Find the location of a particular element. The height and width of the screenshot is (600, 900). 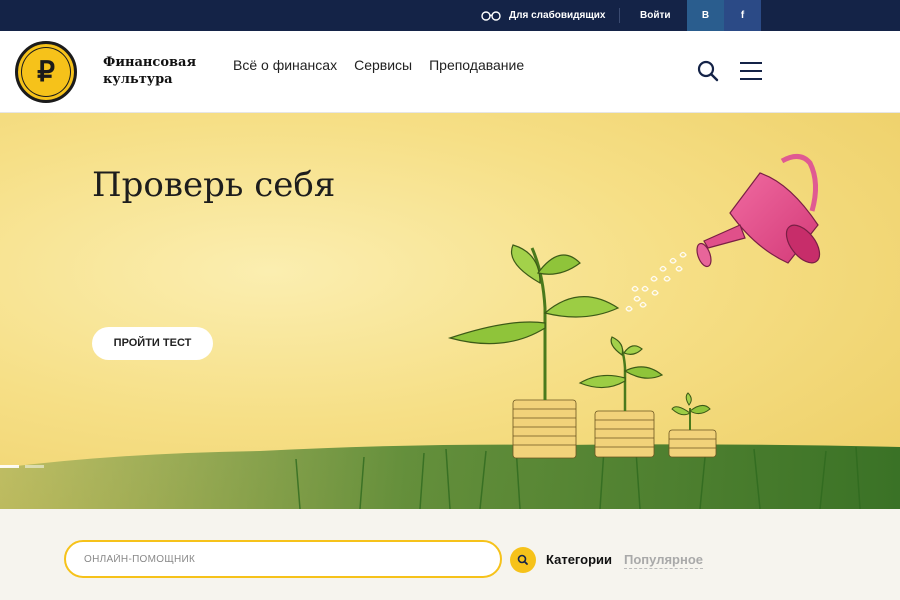

hero-title: Проверь себя is located at coordinates (214, 185).